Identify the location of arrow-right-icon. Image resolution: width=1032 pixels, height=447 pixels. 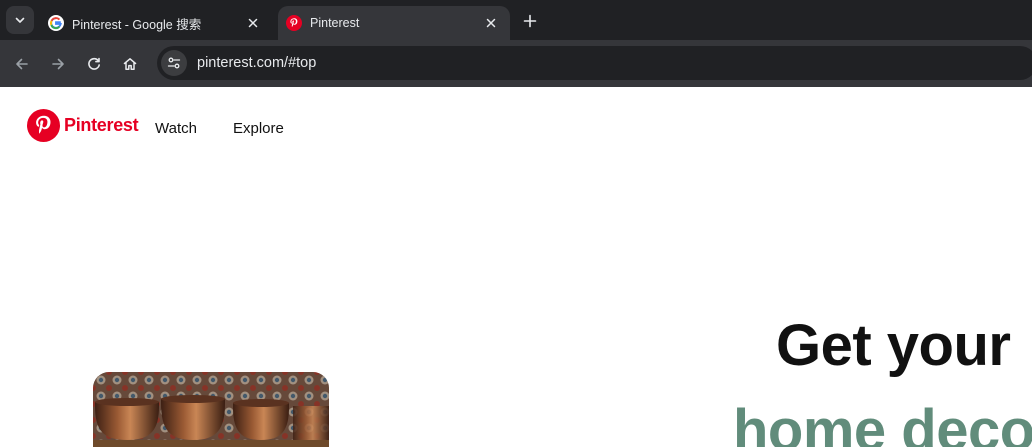
(58, 64).